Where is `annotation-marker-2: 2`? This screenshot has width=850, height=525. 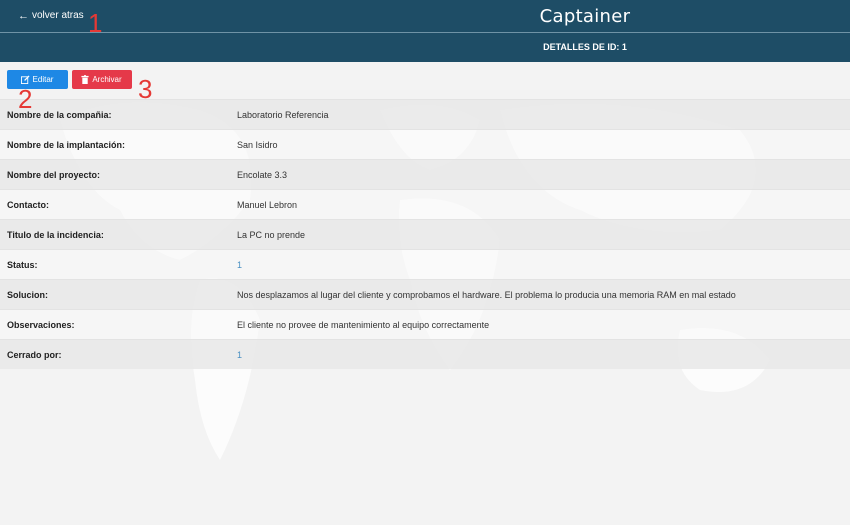
annotation-marker-2: 2 is located at coordinates (25, 99).